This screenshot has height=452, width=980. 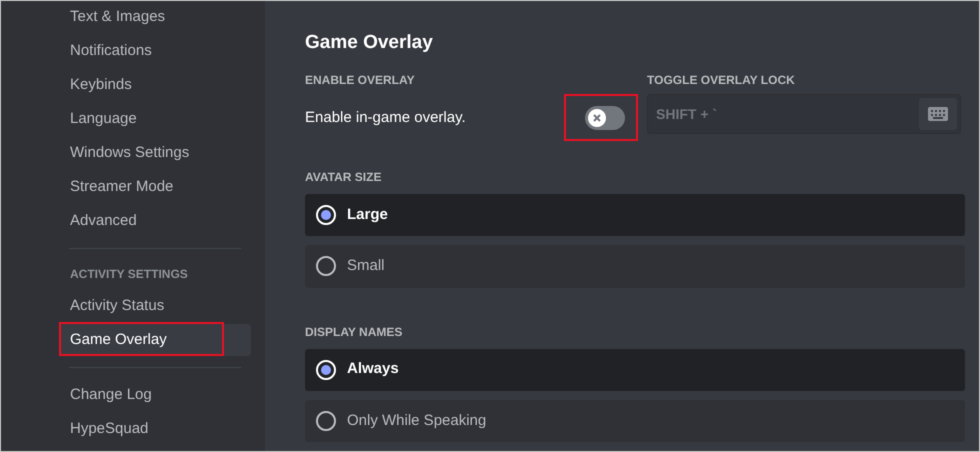 I want to click on radio-option: Only While Speaking, so click(x=635, y=421).